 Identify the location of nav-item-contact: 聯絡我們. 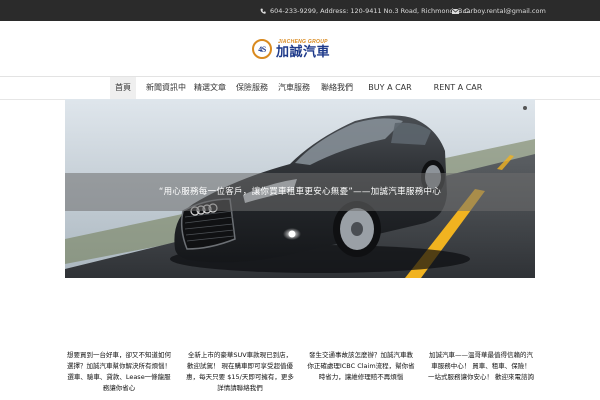
(337, 88).